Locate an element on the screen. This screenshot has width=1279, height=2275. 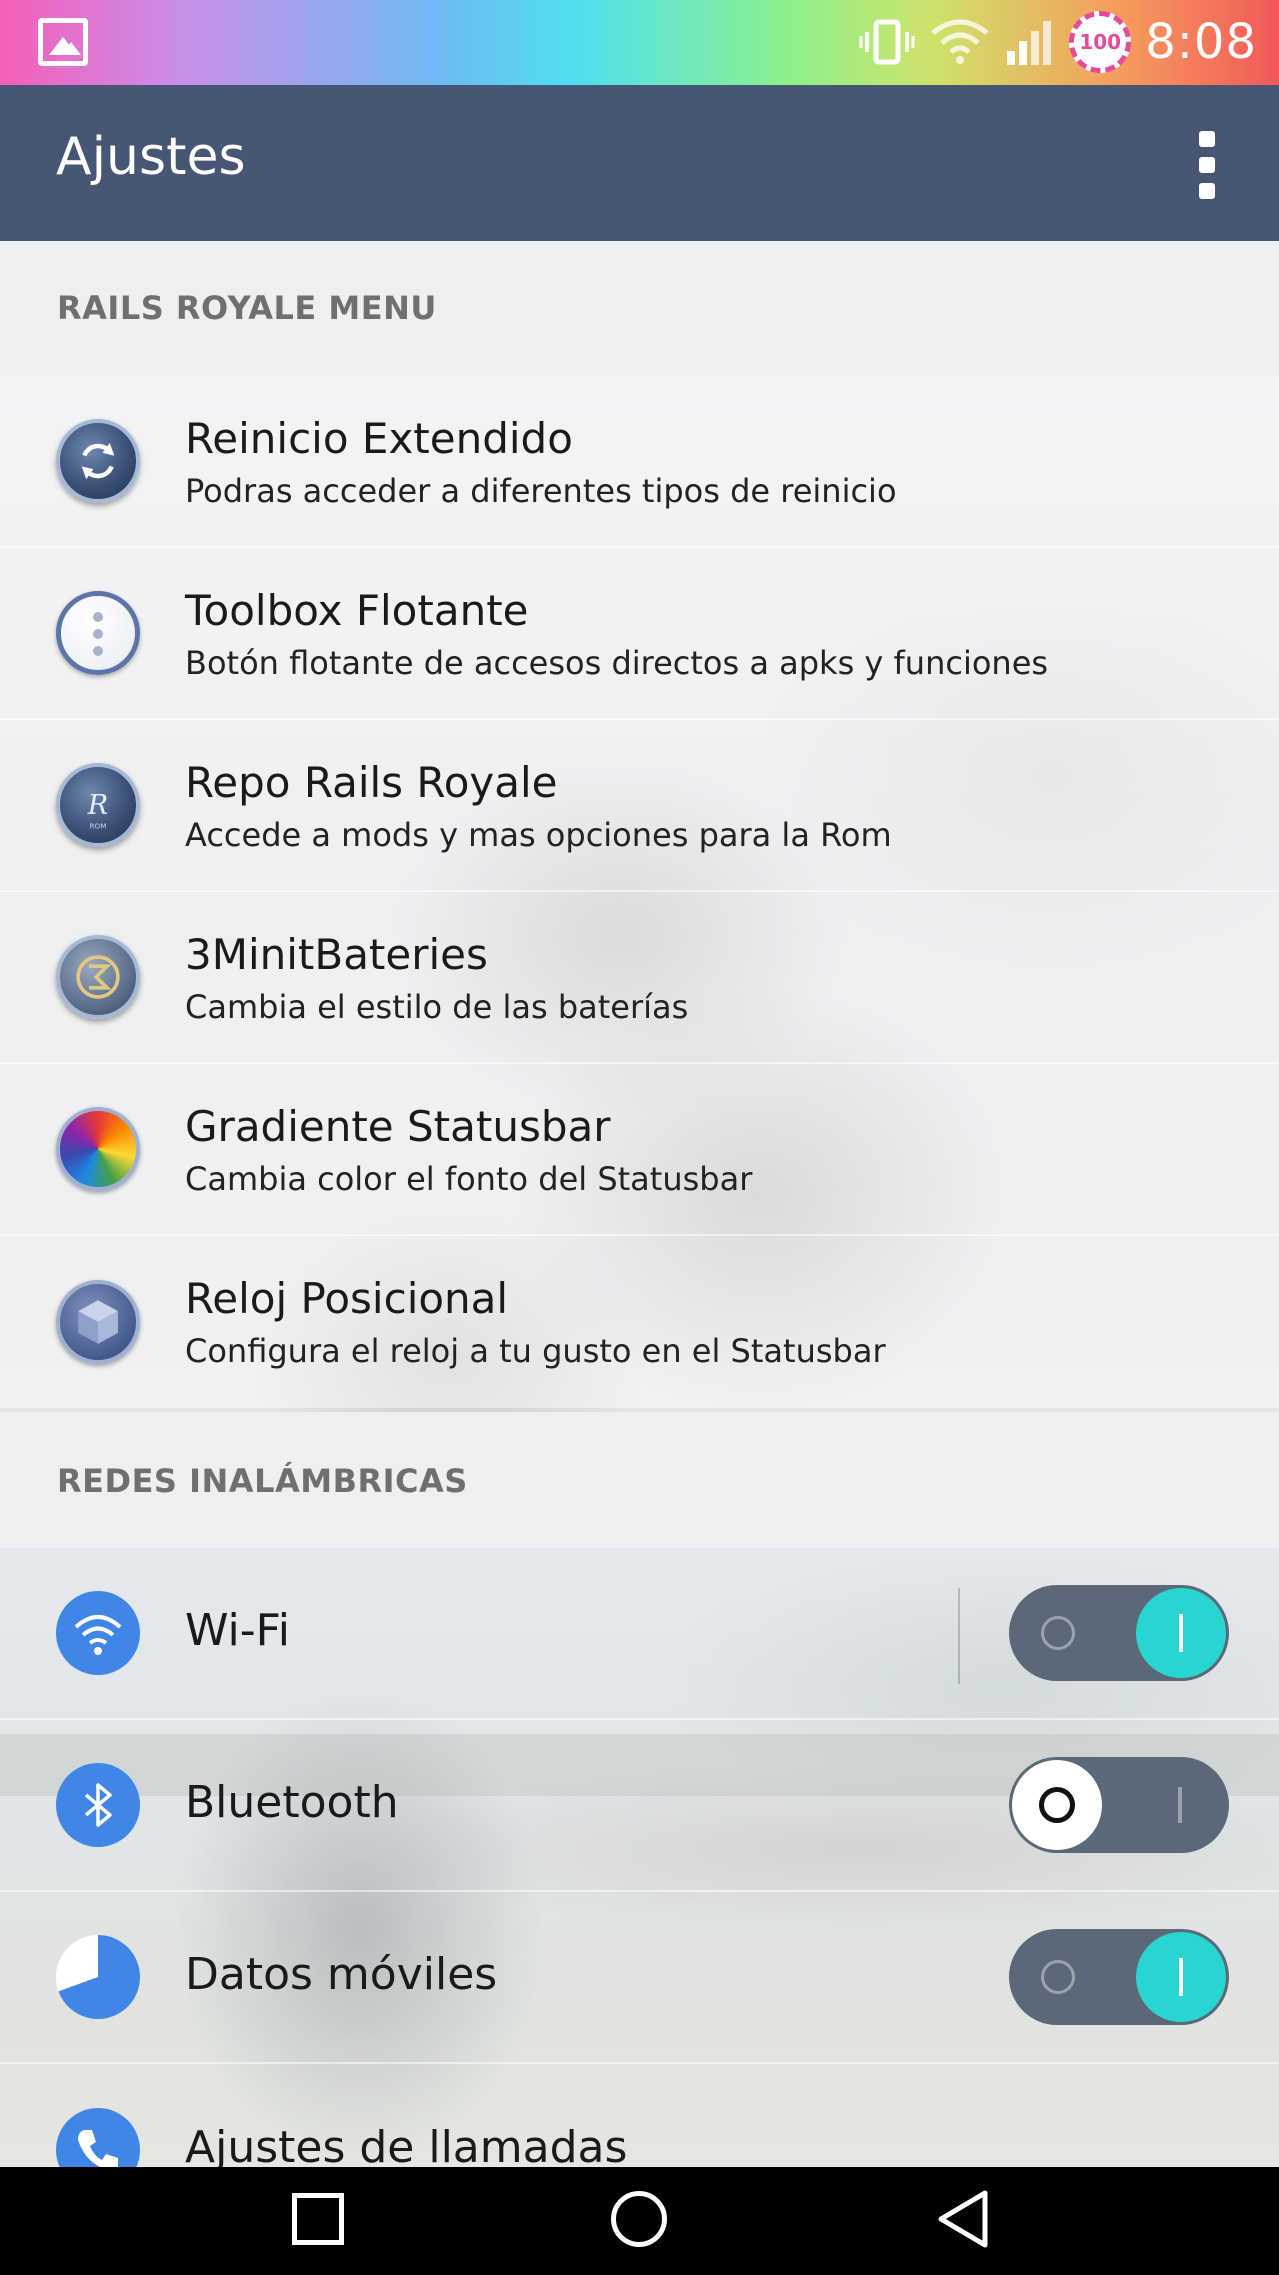
signal-icon is located at coordinates (1029, 43).